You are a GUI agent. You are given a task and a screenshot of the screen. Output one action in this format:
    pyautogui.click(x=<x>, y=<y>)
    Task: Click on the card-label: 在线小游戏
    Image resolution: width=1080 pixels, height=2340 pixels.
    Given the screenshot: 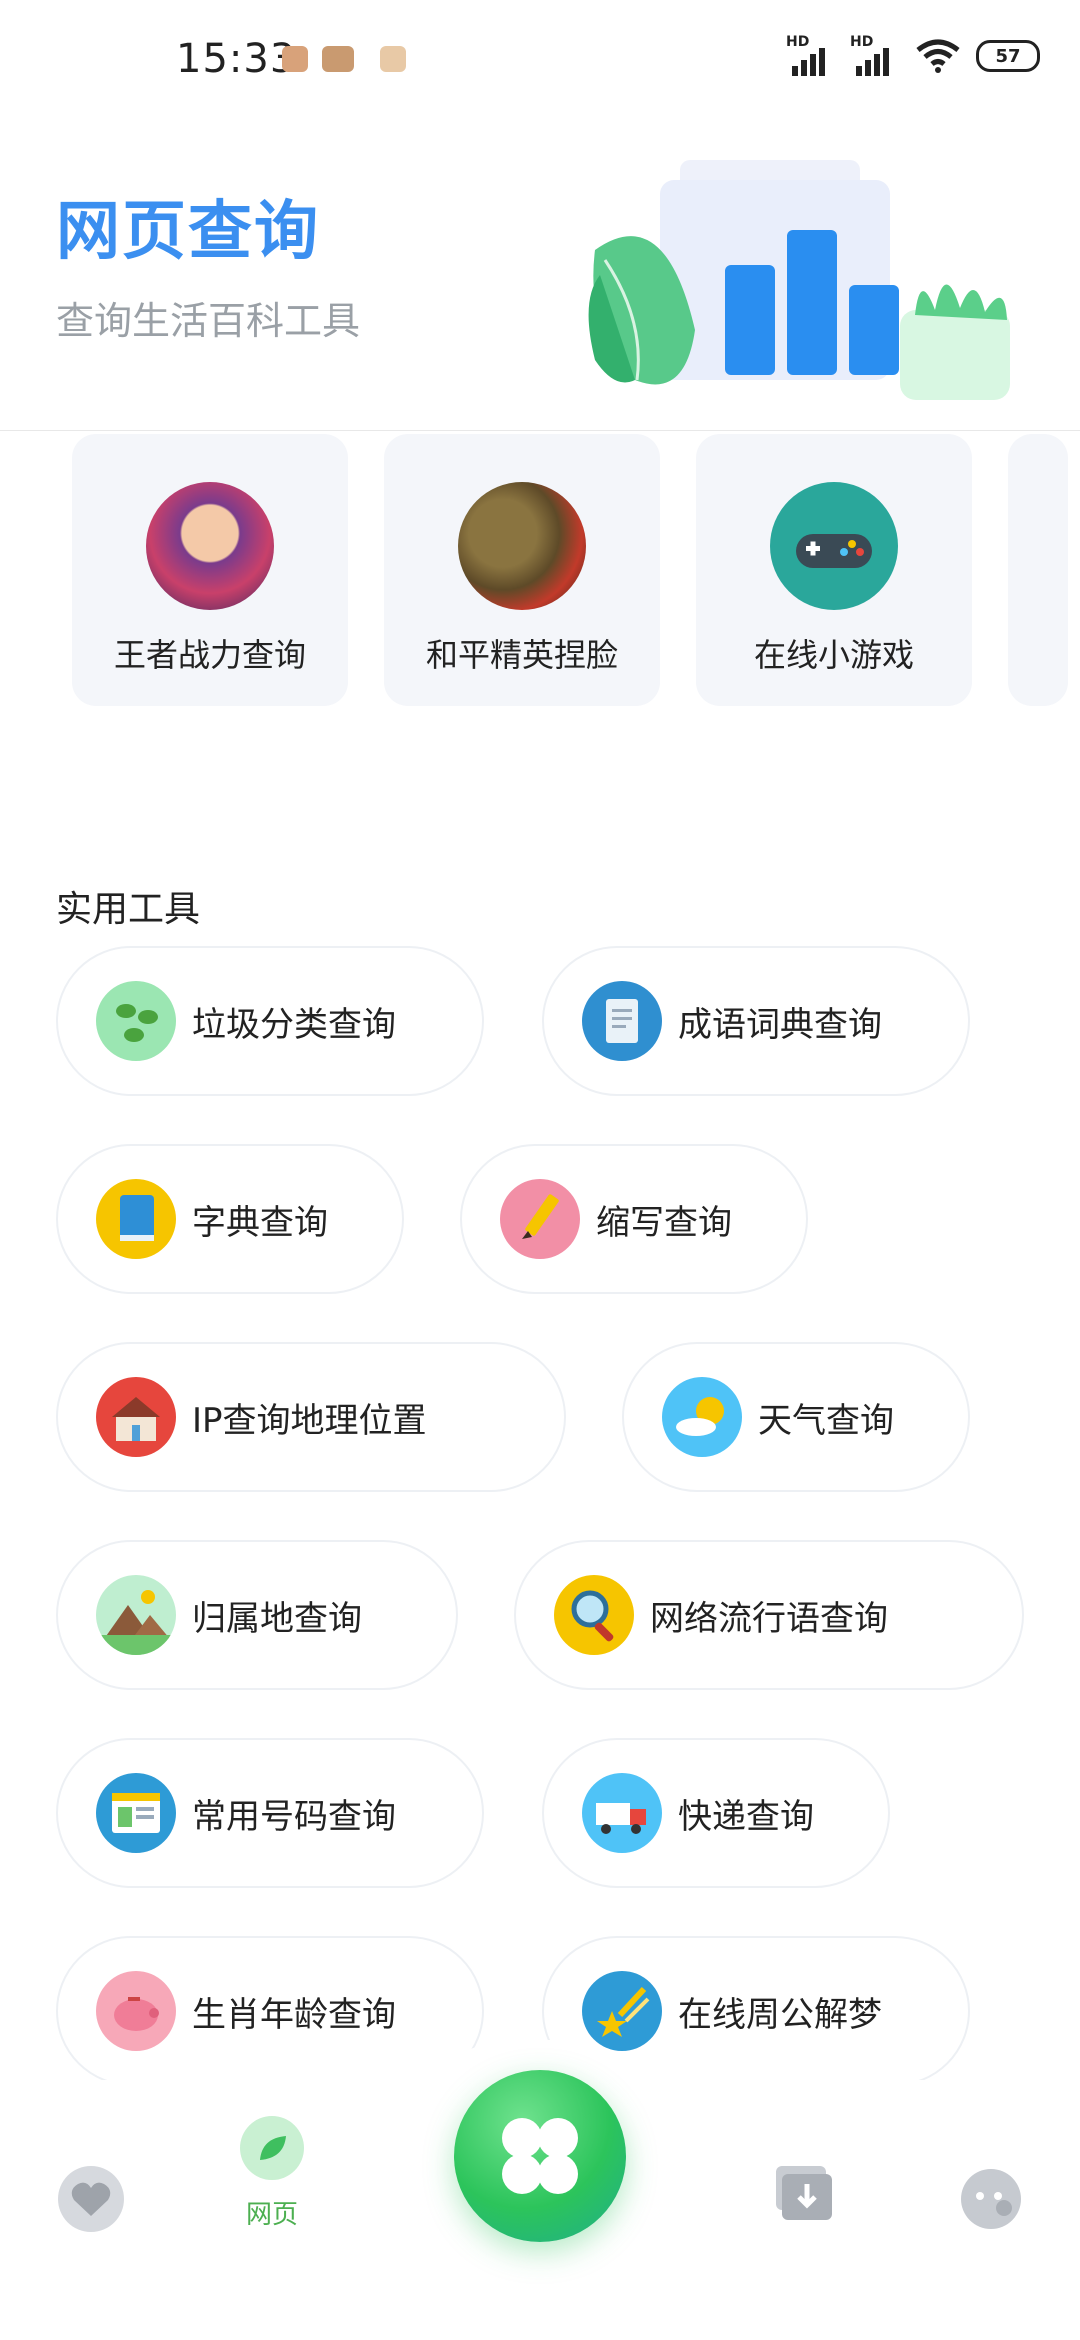 What is the action you would take?
    pyautogui.click(x=833, y=655)
    